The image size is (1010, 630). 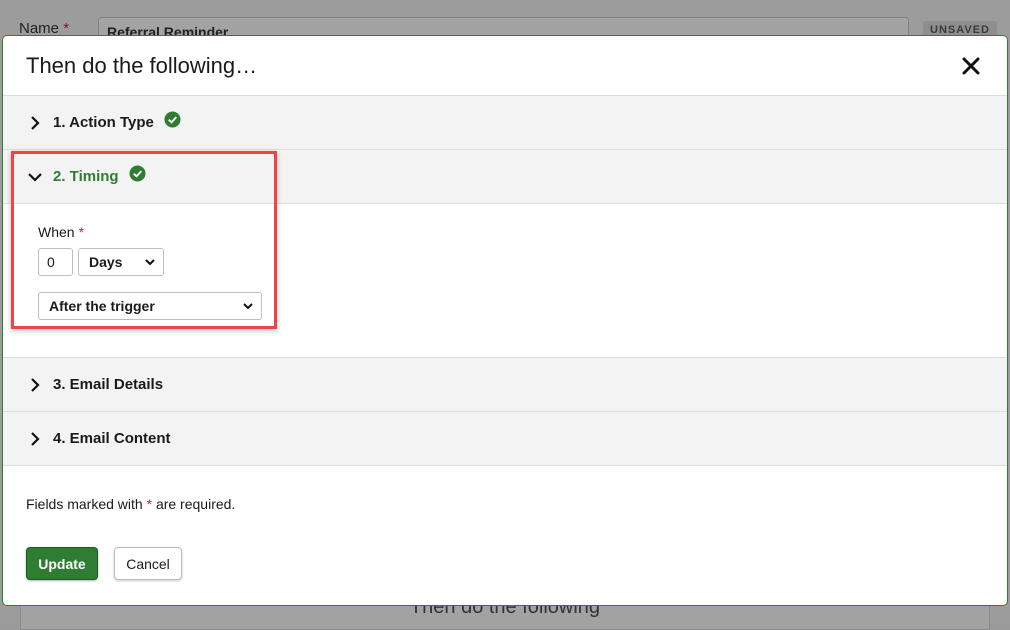 I want to click on section-action-type: 1. Action Type, so click(x=505, y=123).